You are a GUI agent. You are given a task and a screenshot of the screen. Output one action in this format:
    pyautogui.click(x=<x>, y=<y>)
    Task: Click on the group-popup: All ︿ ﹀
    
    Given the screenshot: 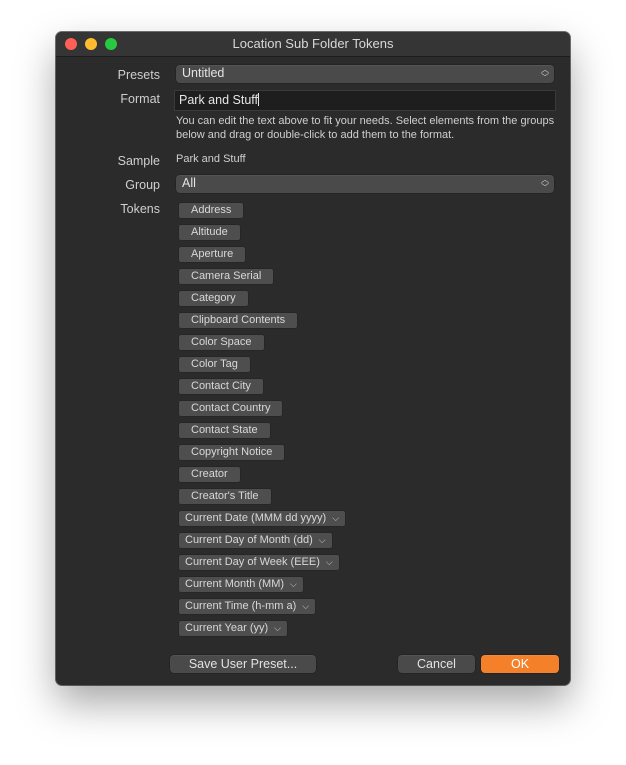 What is the action you would take?
    pyautogui.click(x=365, y=184)
    